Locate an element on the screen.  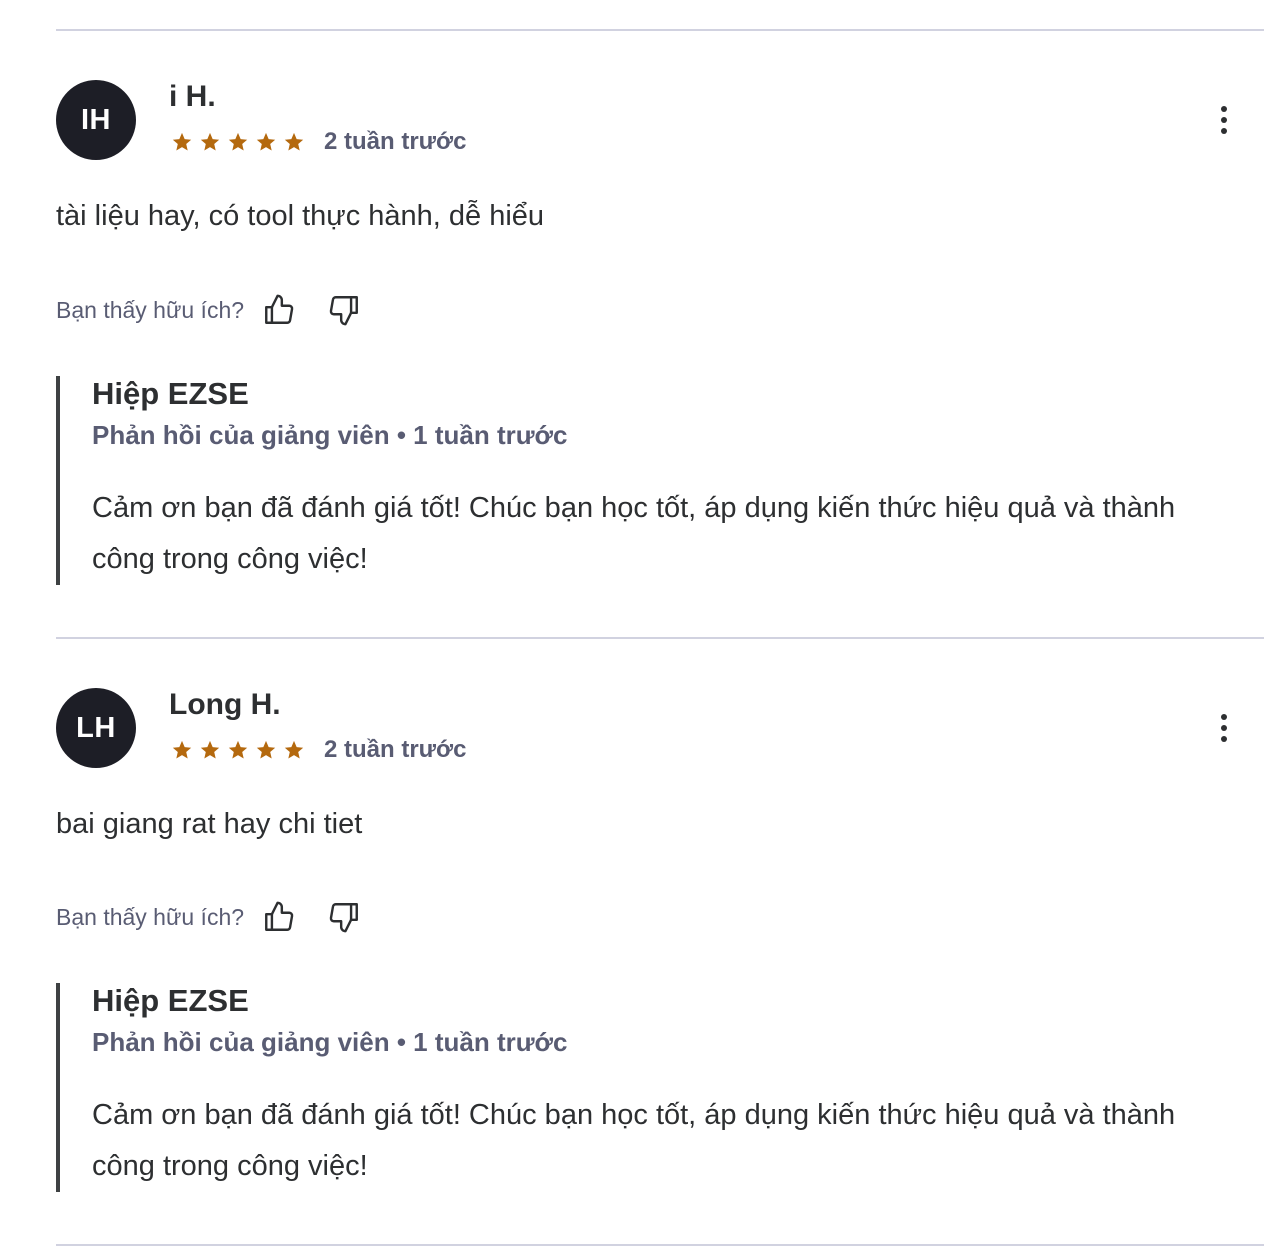
avatar-initials: IH is located at coordinates (96, 119).